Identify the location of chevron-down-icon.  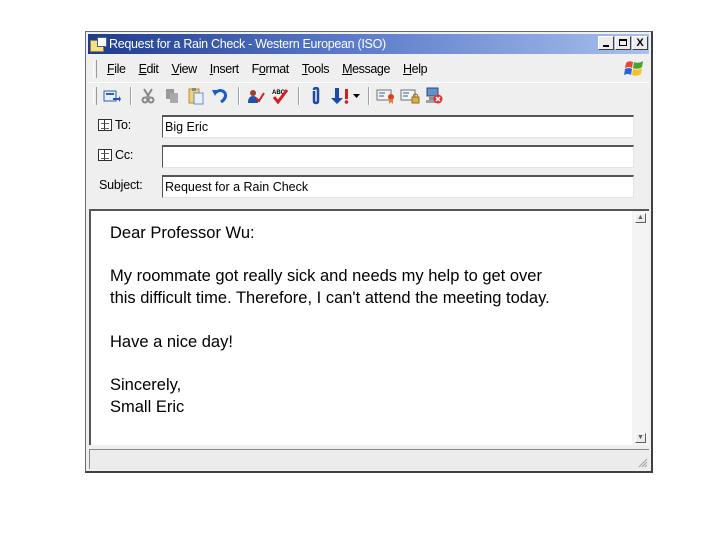
(356, 96).